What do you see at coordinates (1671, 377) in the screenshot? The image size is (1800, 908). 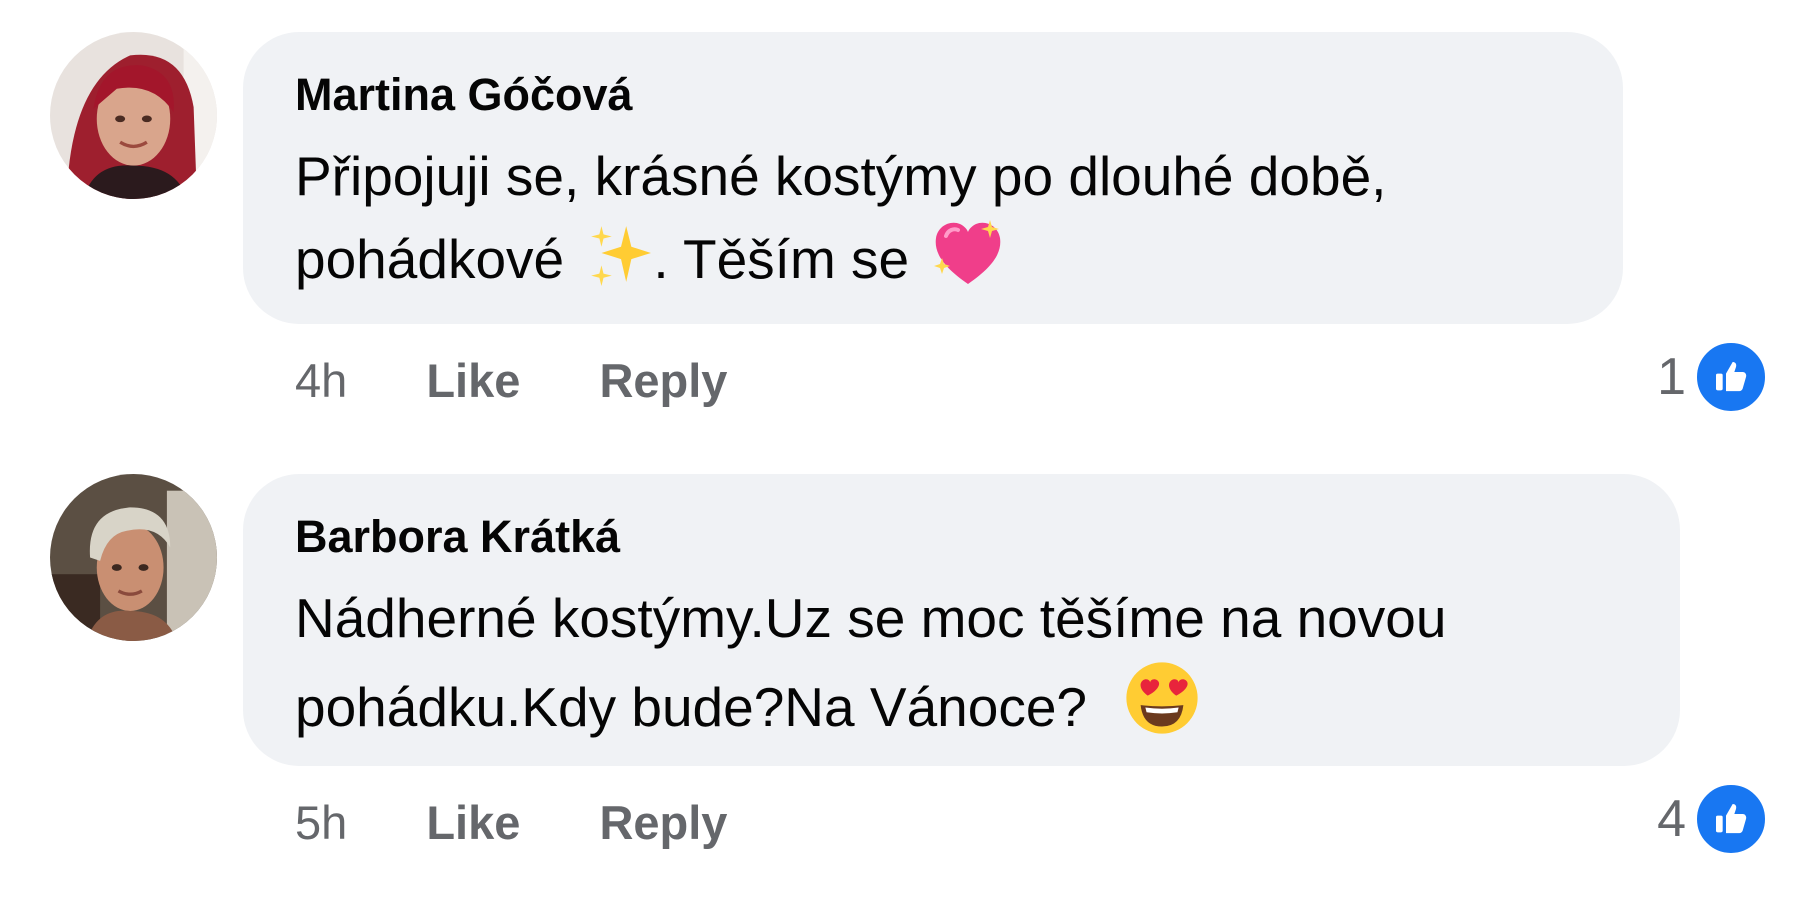 I see `reaction-count: 1` at bounding box center [1671, 377].